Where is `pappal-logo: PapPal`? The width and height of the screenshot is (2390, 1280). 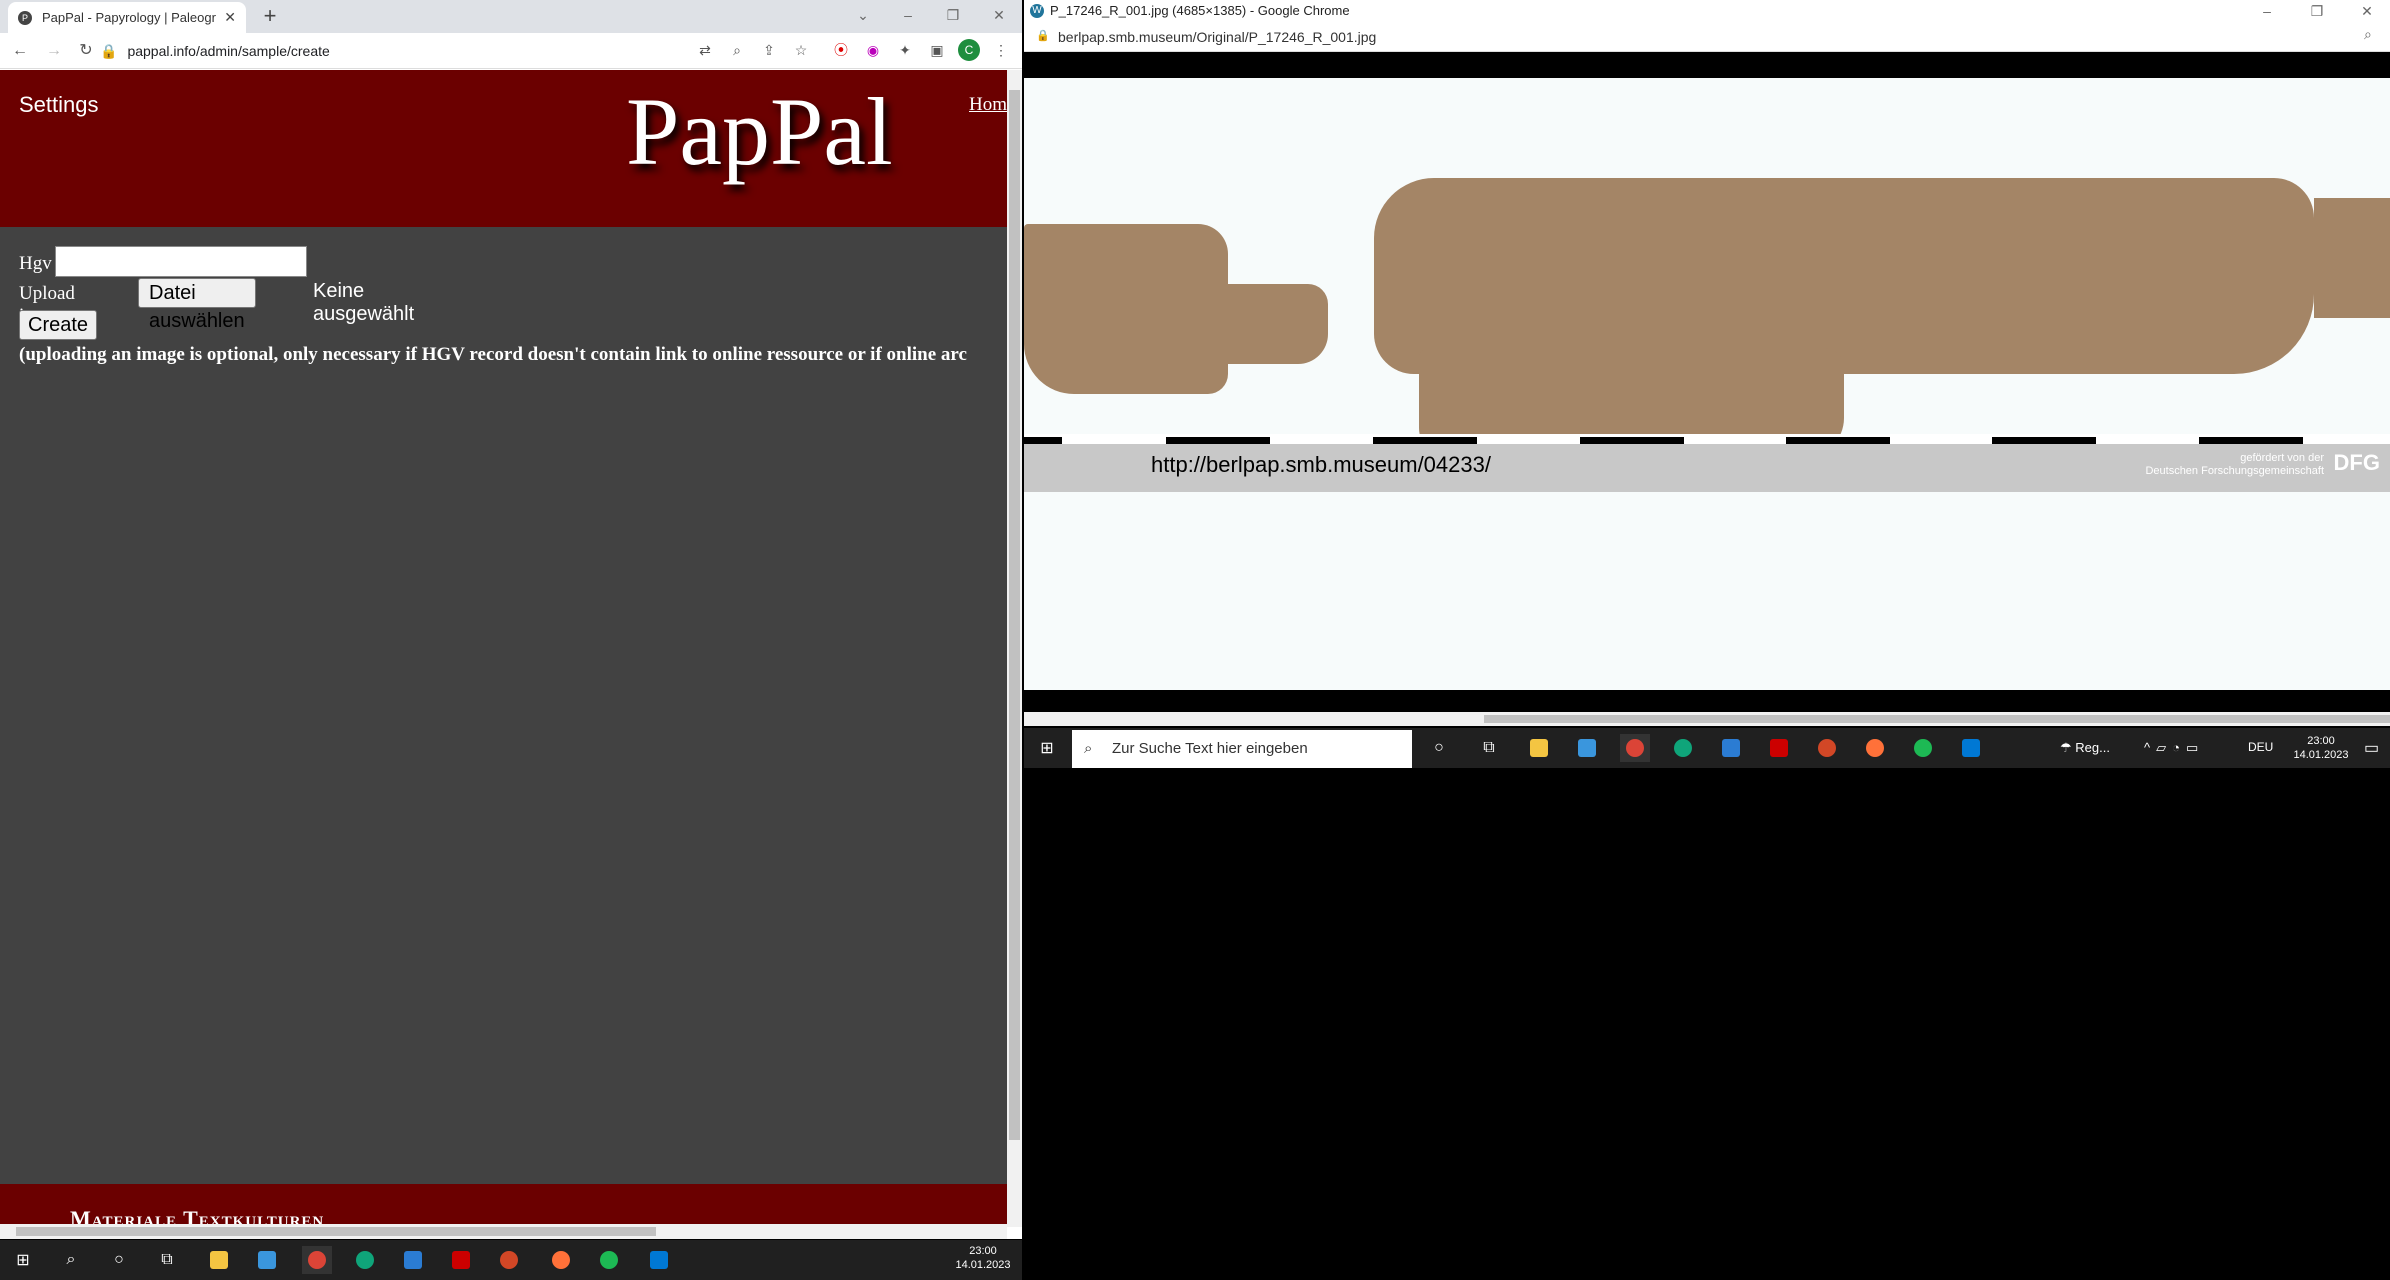 pappal-logo: PapPal is located at coordinates (759, 131).